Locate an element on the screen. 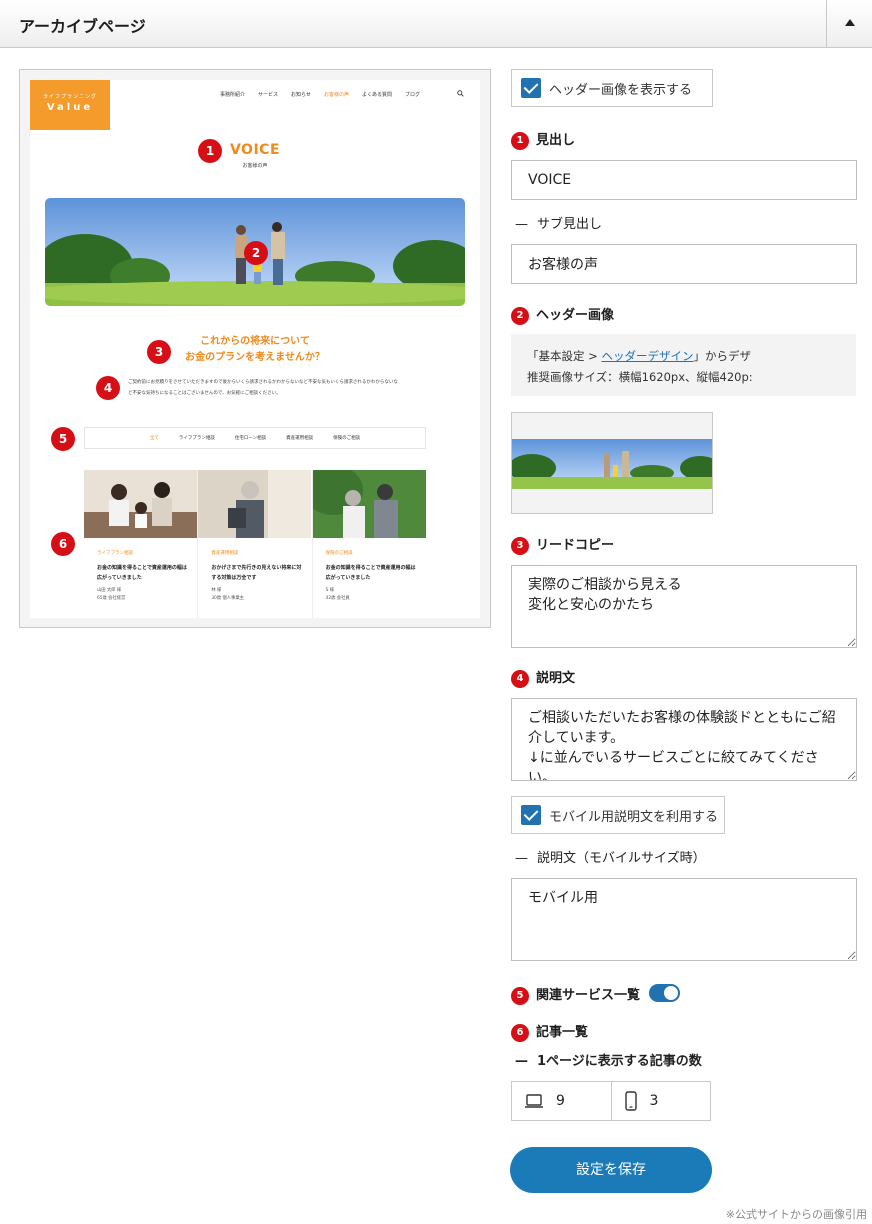  toggle-knob is located at coordinates (671, 993).